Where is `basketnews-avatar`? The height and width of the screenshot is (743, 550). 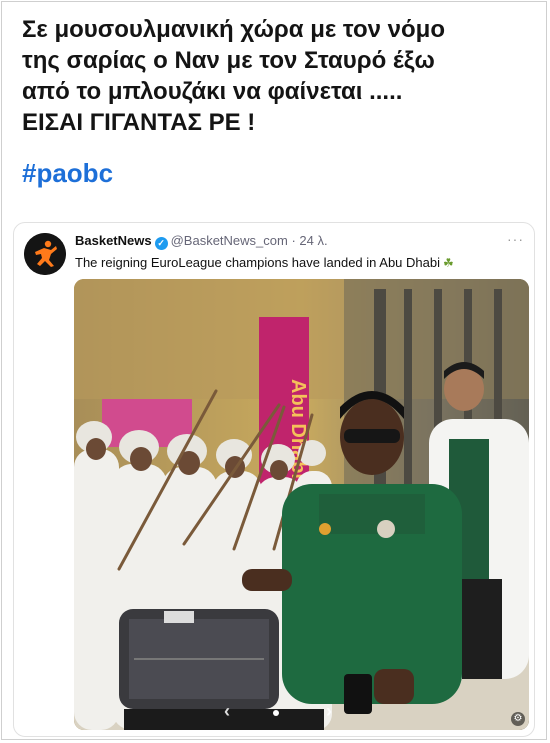 basketnews-avatar is located at coordinates (45, 254).